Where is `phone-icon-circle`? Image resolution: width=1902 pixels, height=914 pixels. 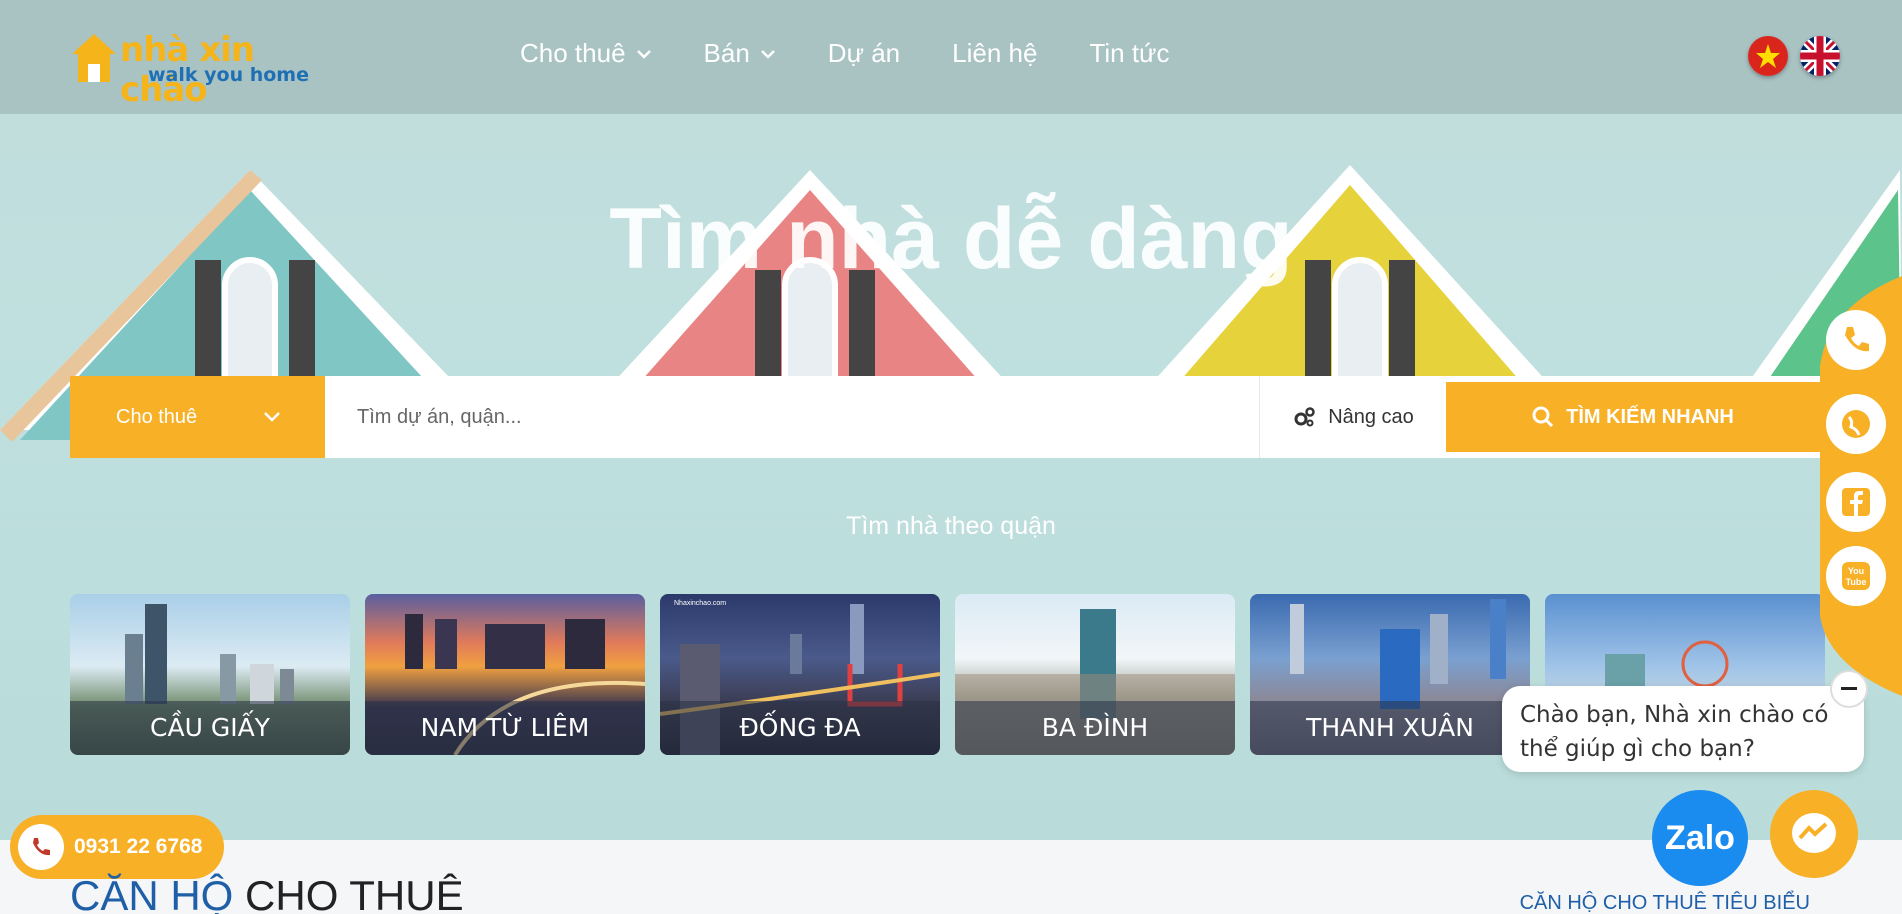
phone-icon-circle is located at coordinates (41, 847).